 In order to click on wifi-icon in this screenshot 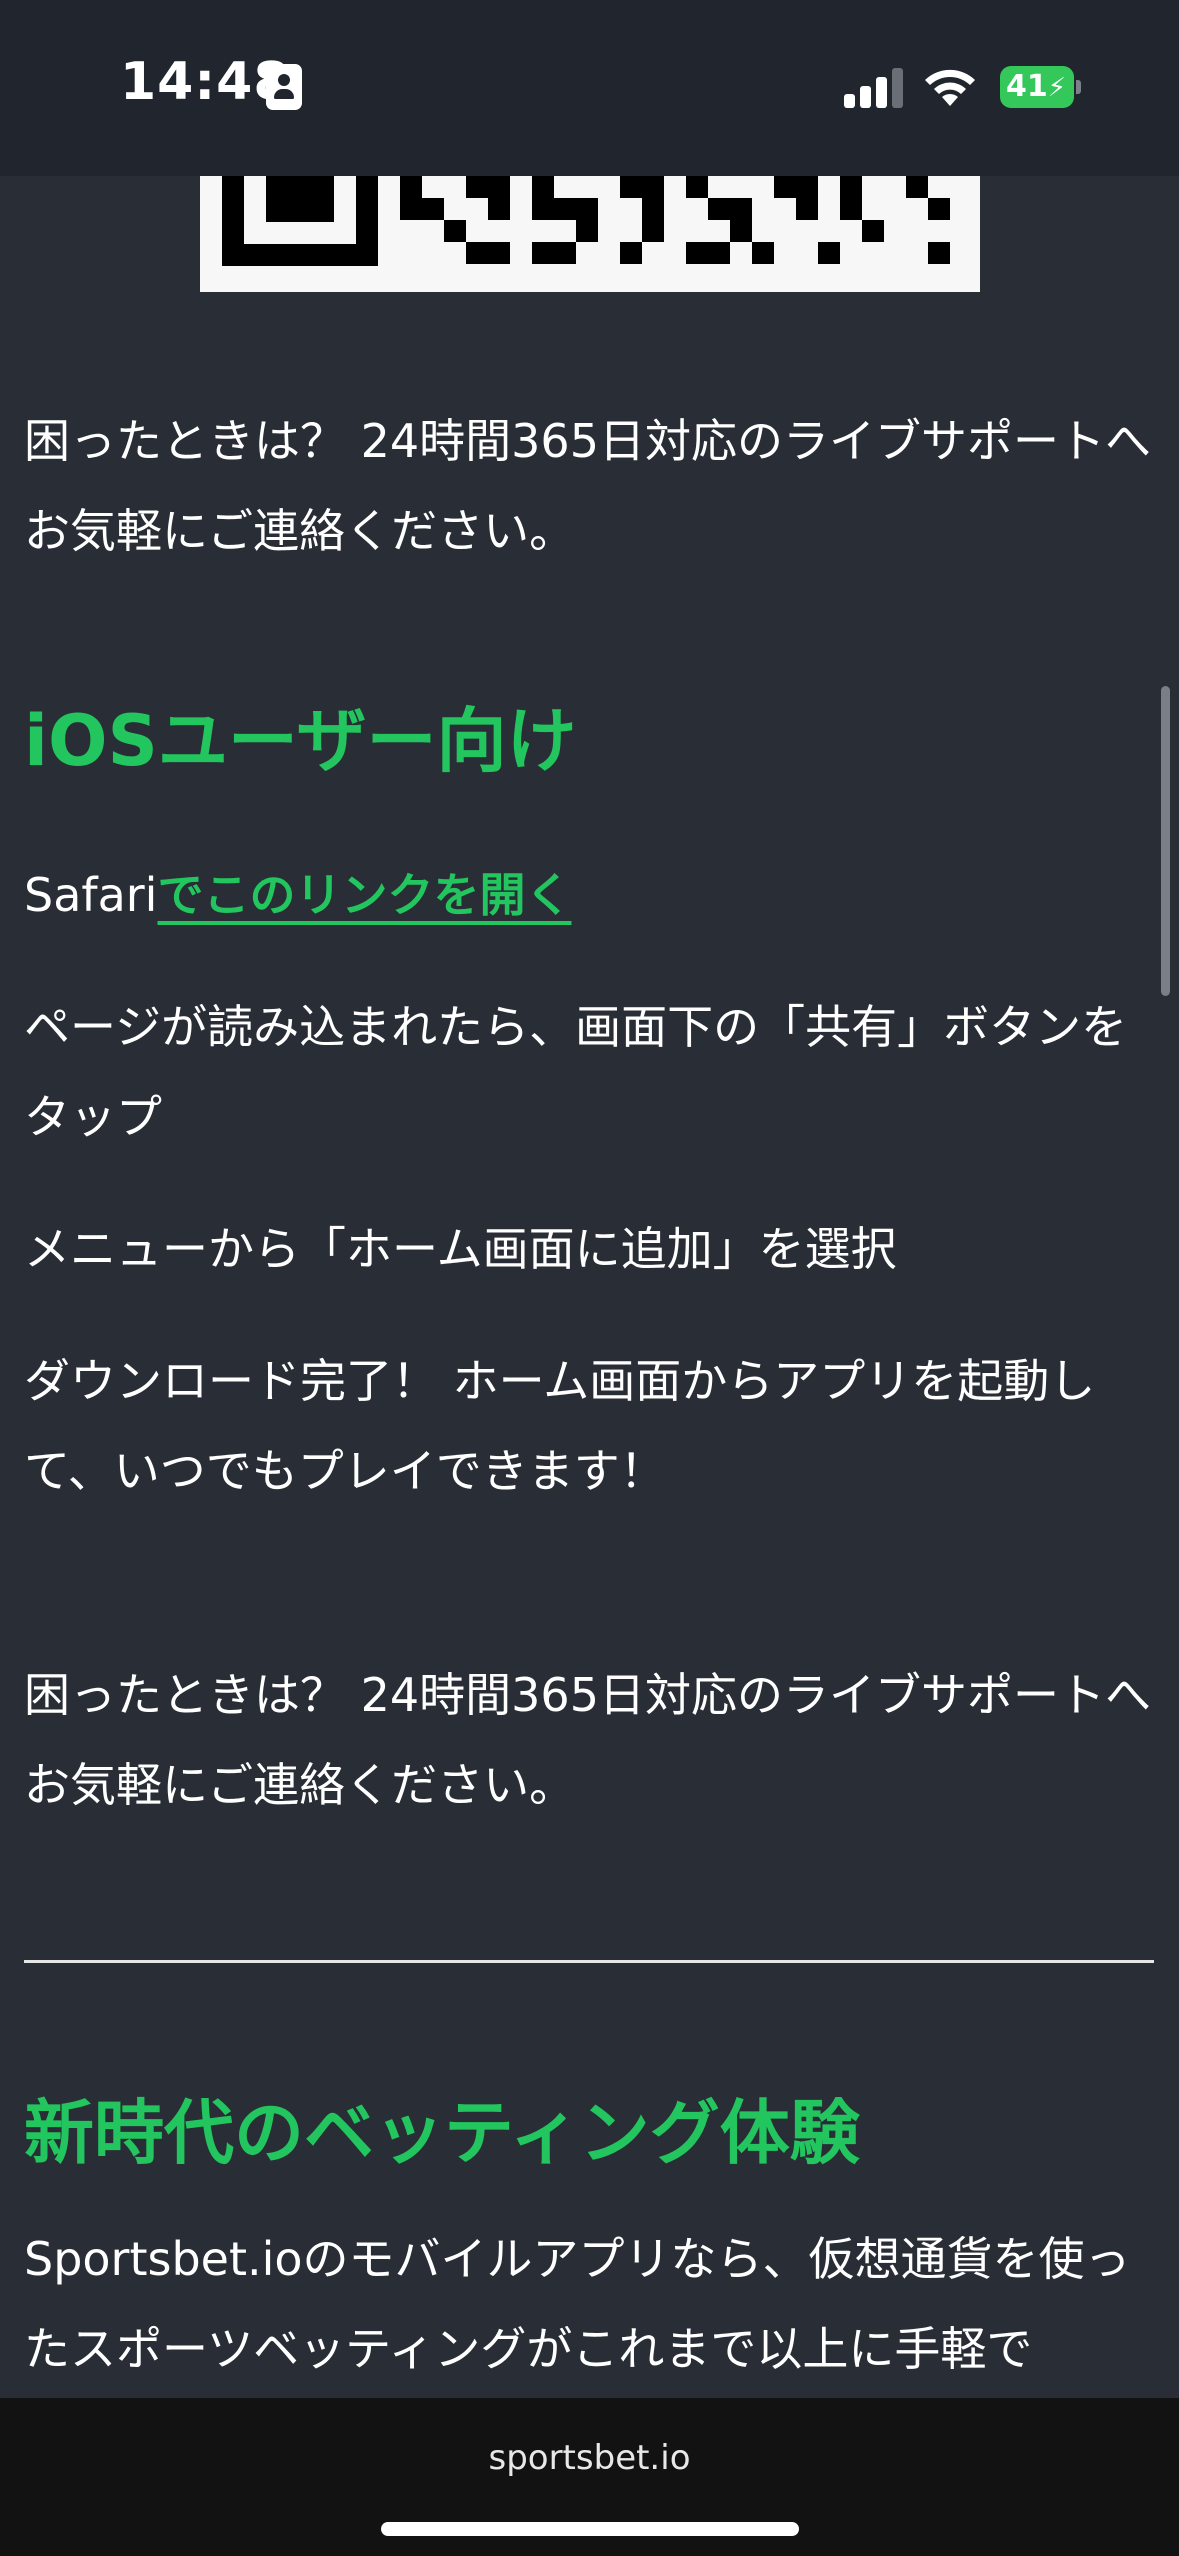, I will do `click(950, 87)`.